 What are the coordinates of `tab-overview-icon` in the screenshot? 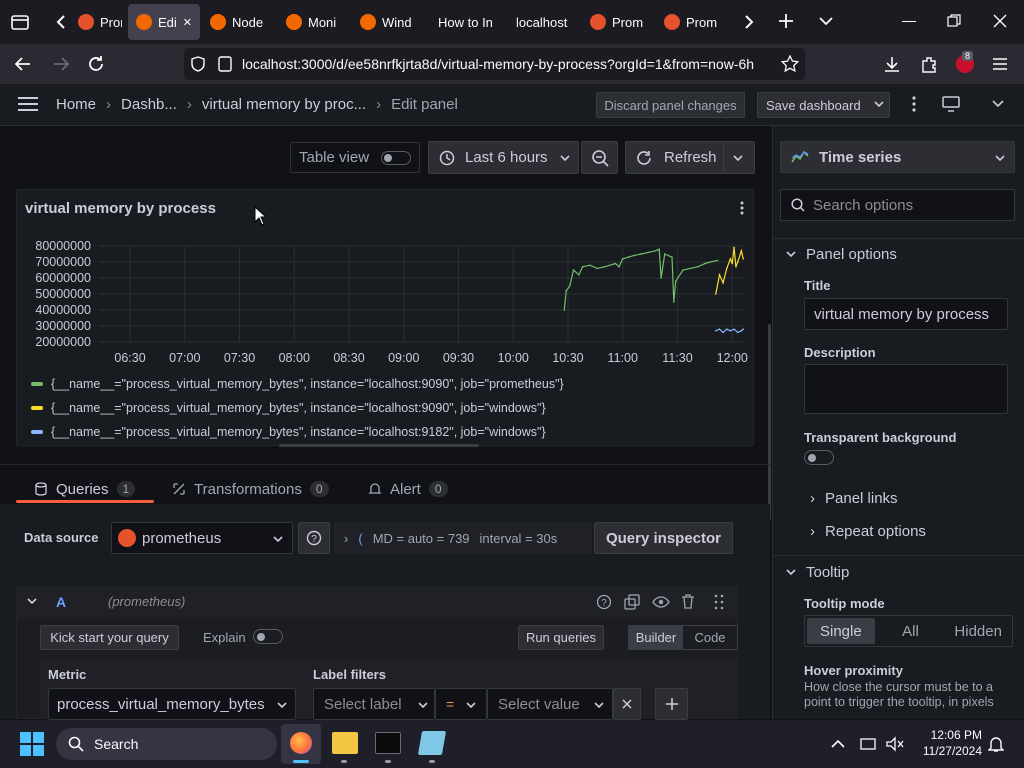 It's located at (20, 22).